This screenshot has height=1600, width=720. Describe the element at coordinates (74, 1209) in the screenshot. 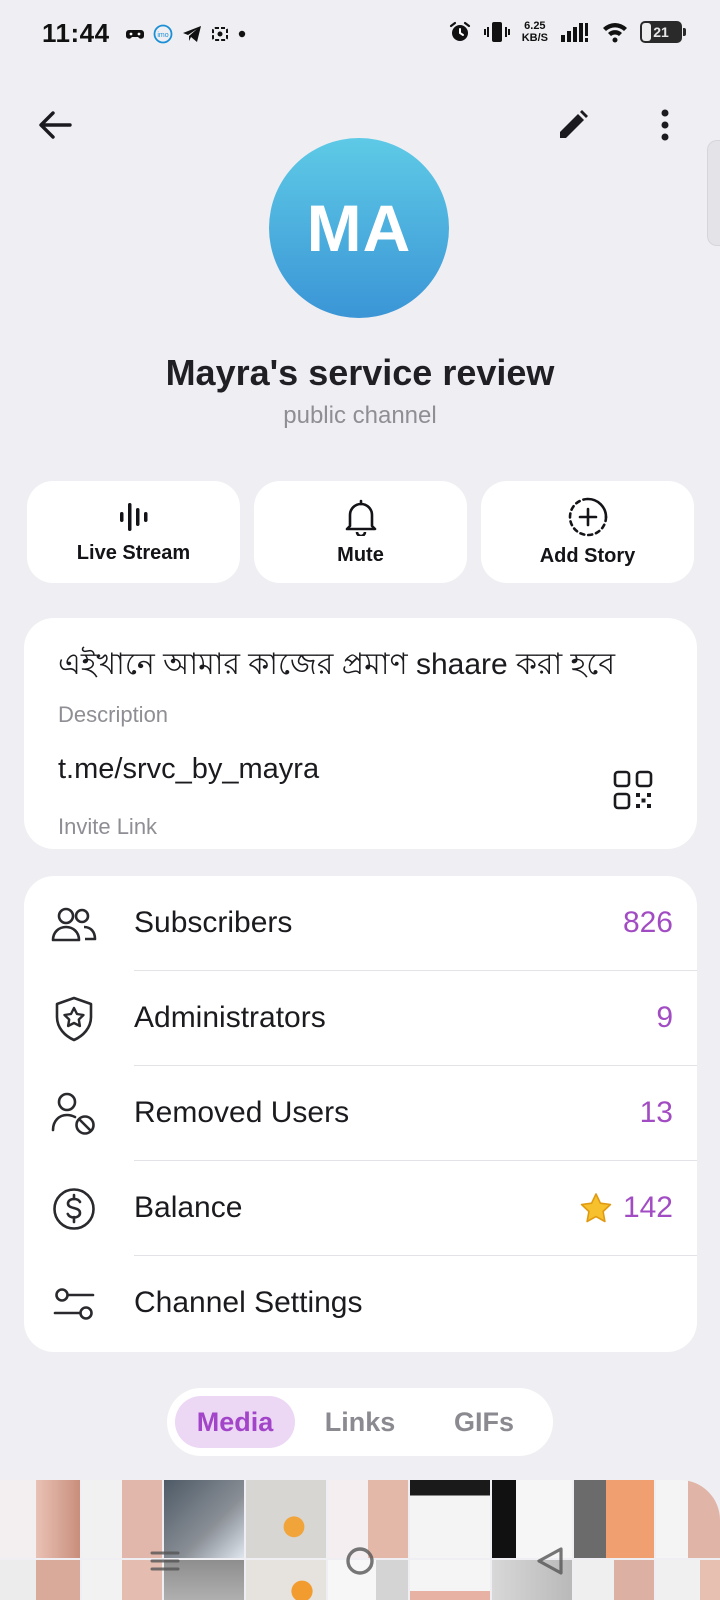

I see `dollar-circle-icon` at that location.